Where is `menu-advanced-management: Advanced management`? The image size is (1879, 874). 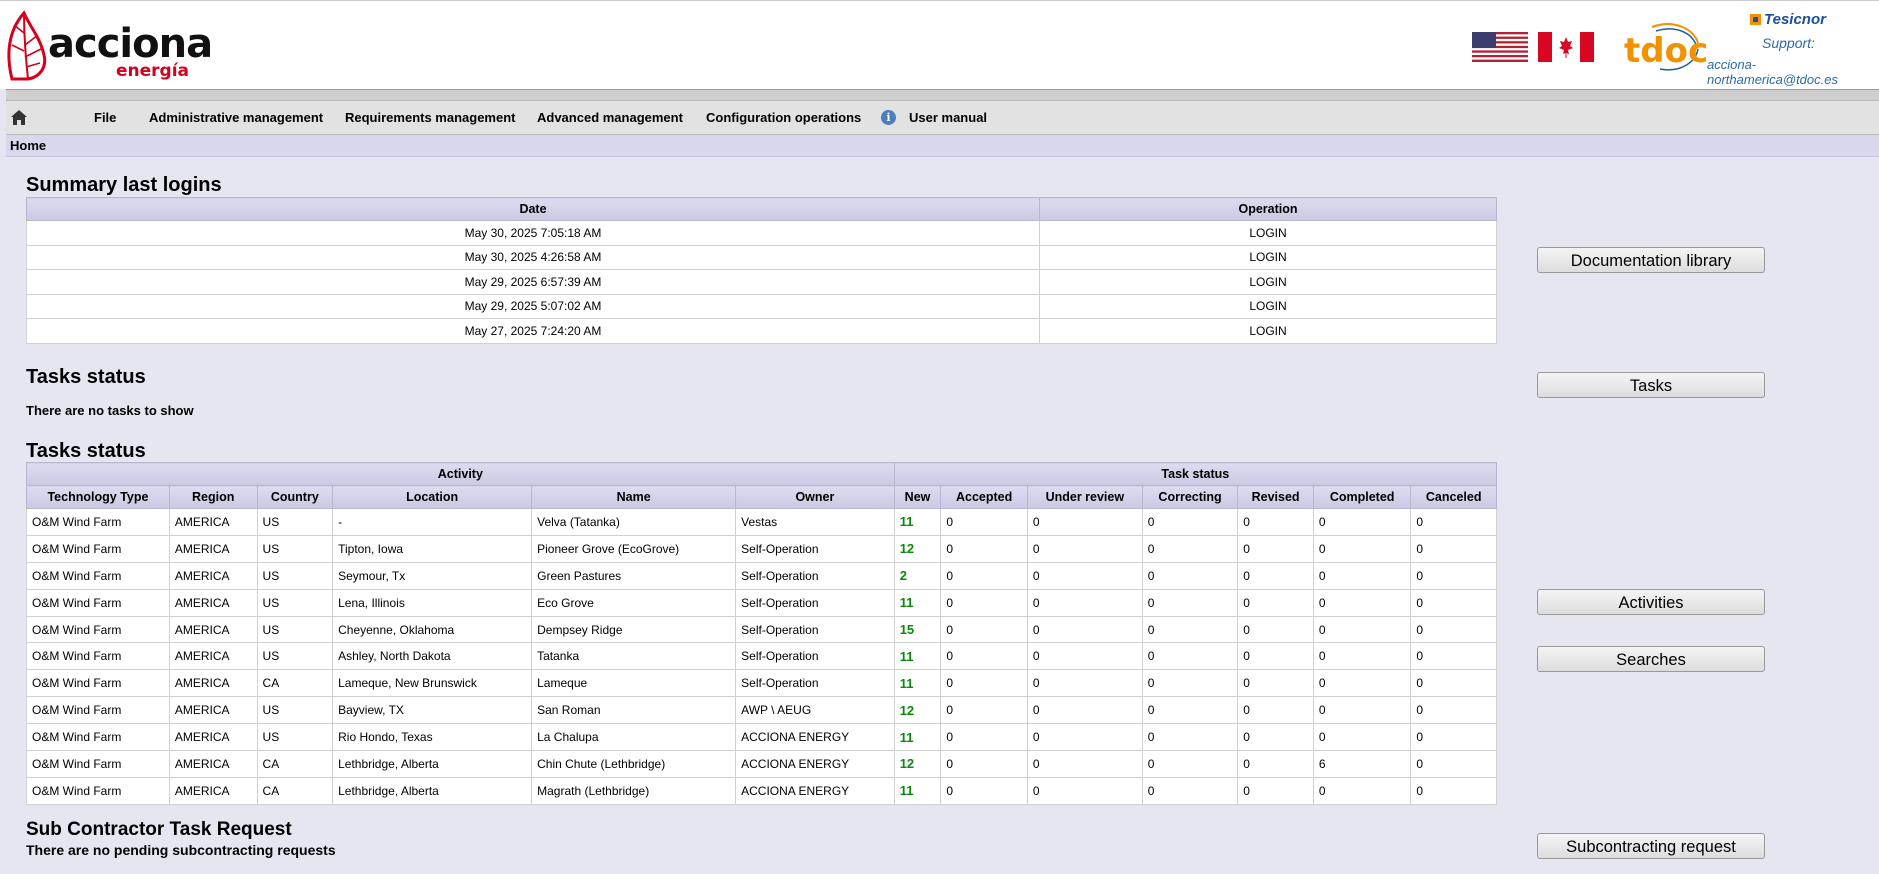 menu-advanced-management: Advanced management is located at coordinates (610, 117).